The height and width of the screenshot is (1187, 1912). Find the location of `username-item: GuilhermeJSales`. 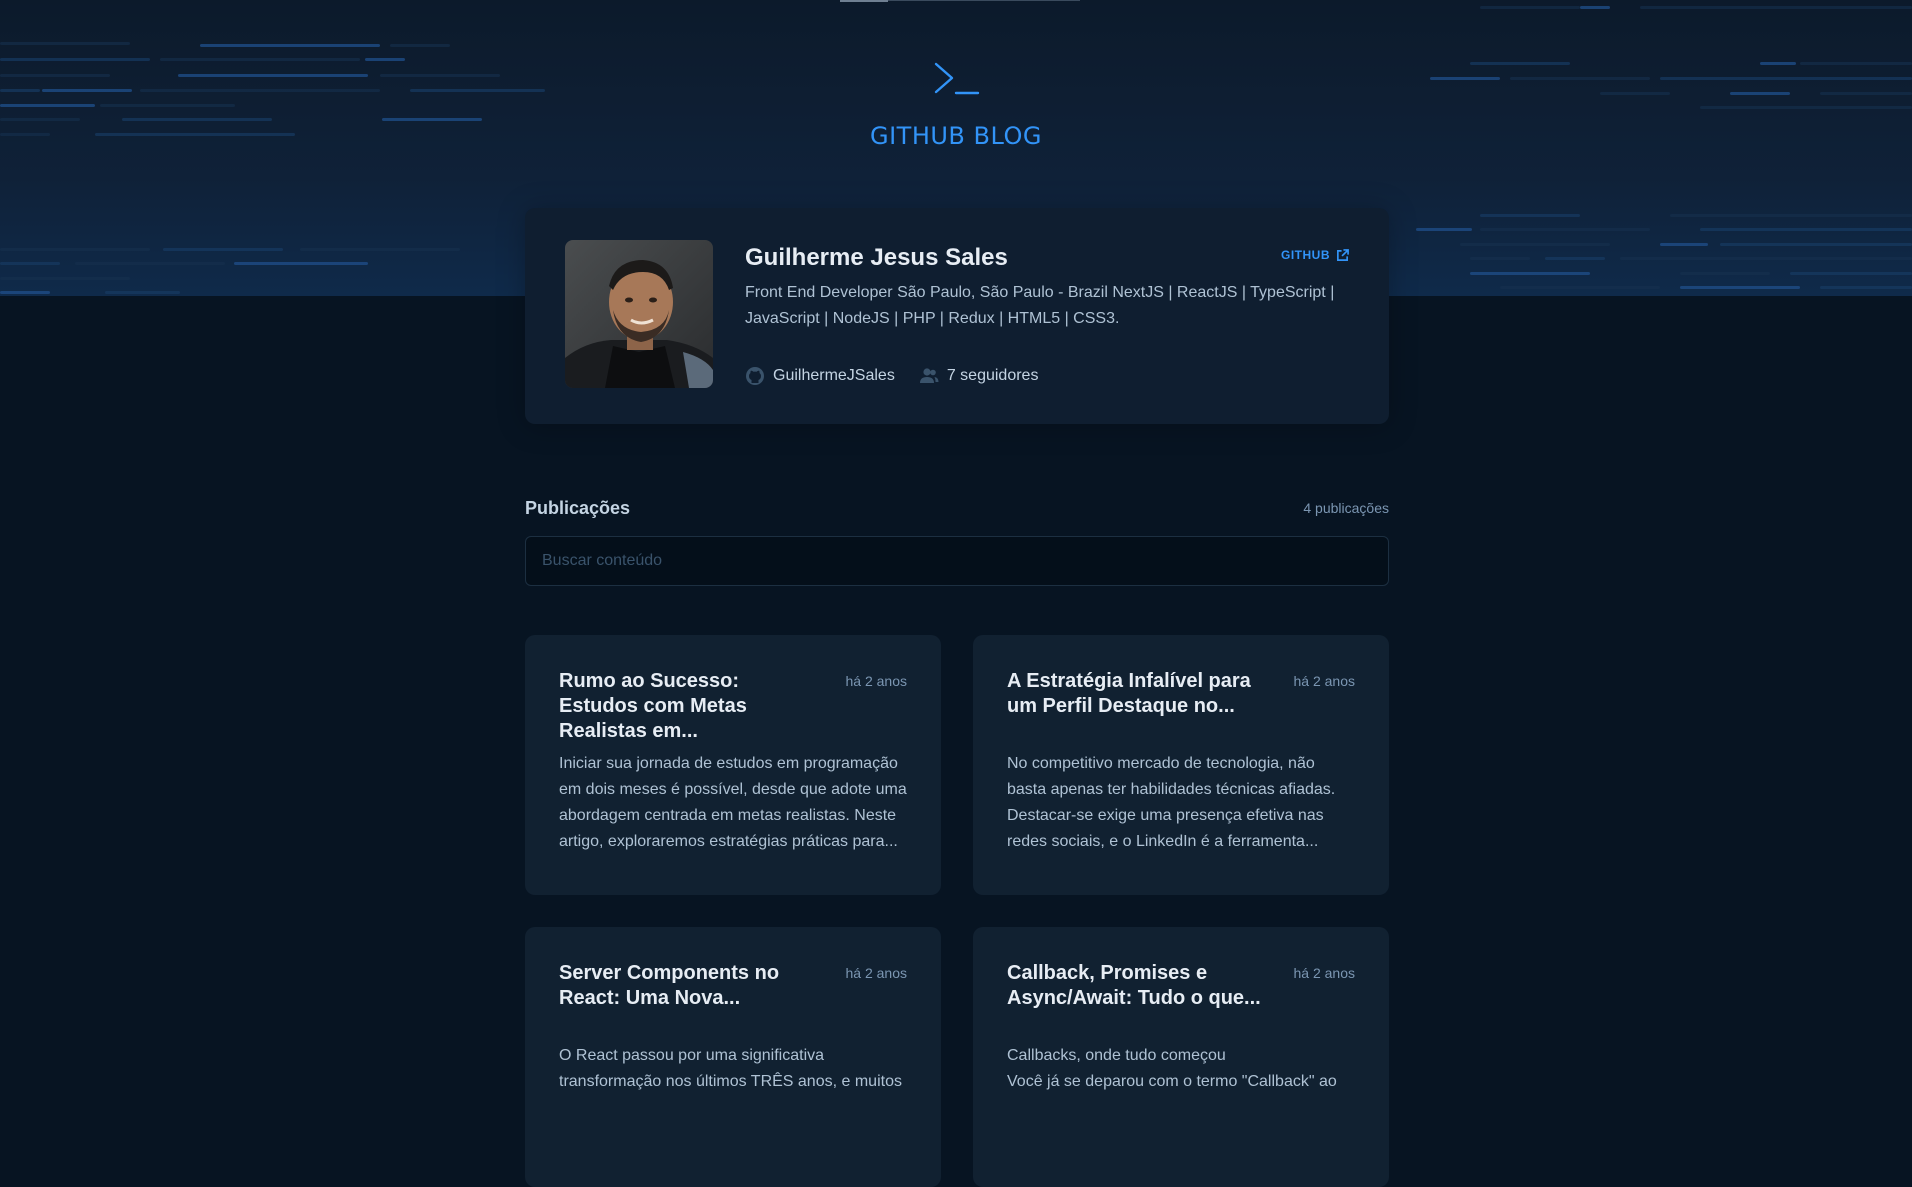

username-item: GuilhermeJSales is located at coordinates (820, 376).